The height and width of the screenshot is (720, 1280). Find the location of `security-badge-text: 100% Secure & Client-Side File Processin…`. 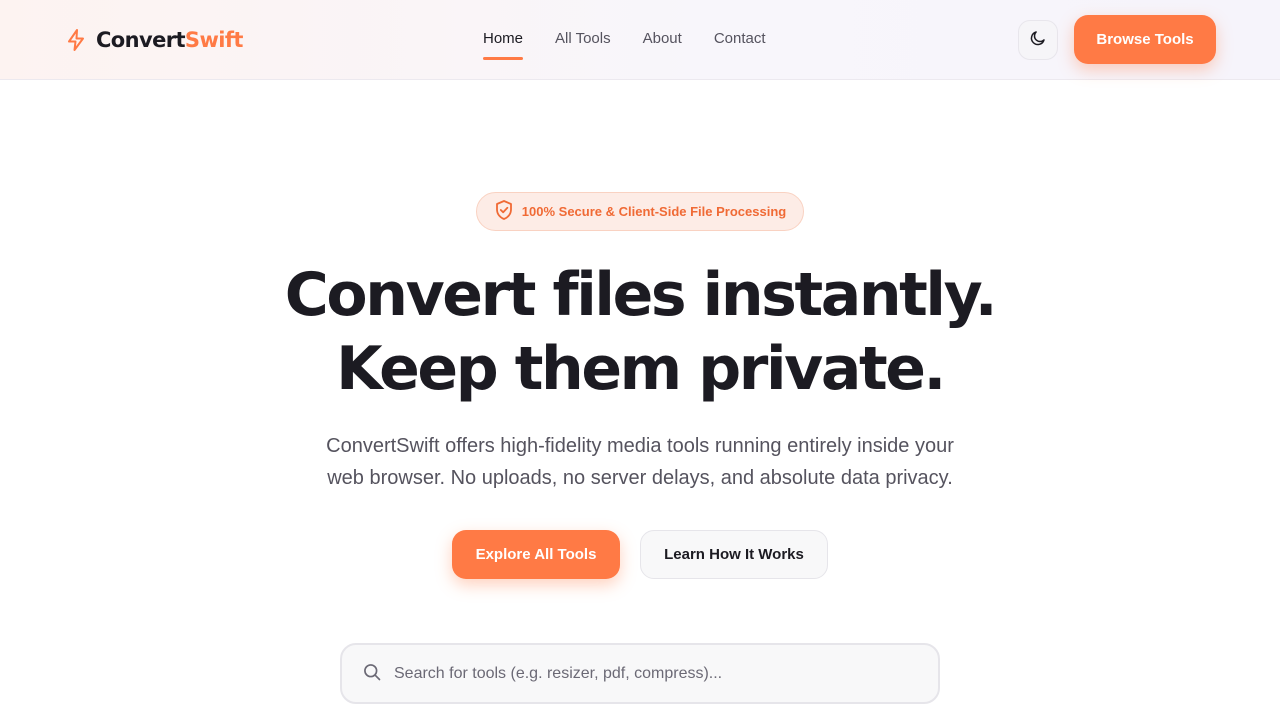

security-badge-text: 100% Secure & Client-Side File Processin… is located at coordinates (654, 211).